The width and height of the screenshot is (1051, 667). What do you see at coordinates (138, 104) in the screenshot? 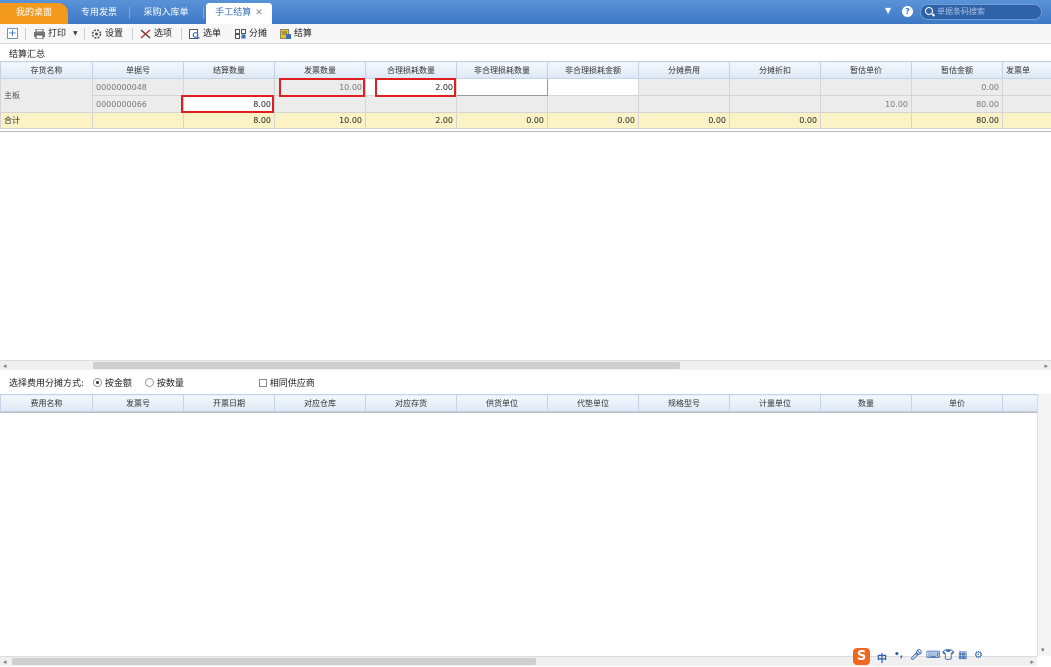
I see `doc-no-cell: 0000000066` at bounding box center [138, 104].